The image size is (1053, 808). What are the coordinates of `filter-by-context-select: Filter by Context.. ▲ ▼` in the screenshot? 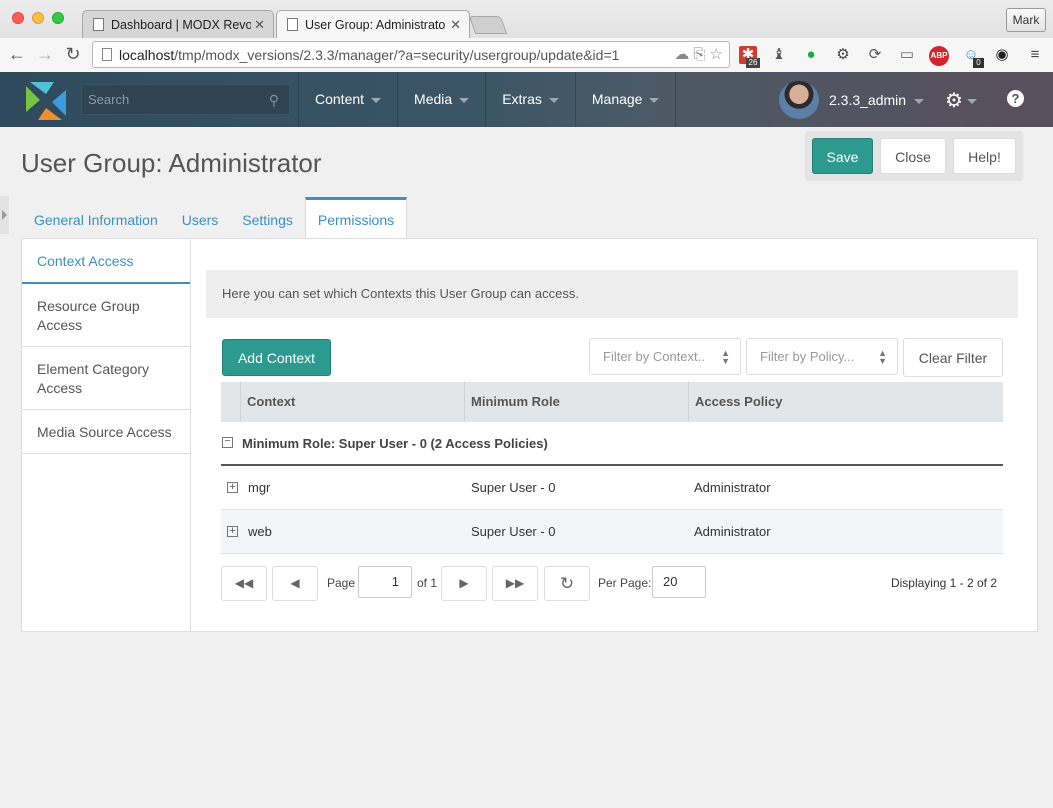 It's located at (665, 356).